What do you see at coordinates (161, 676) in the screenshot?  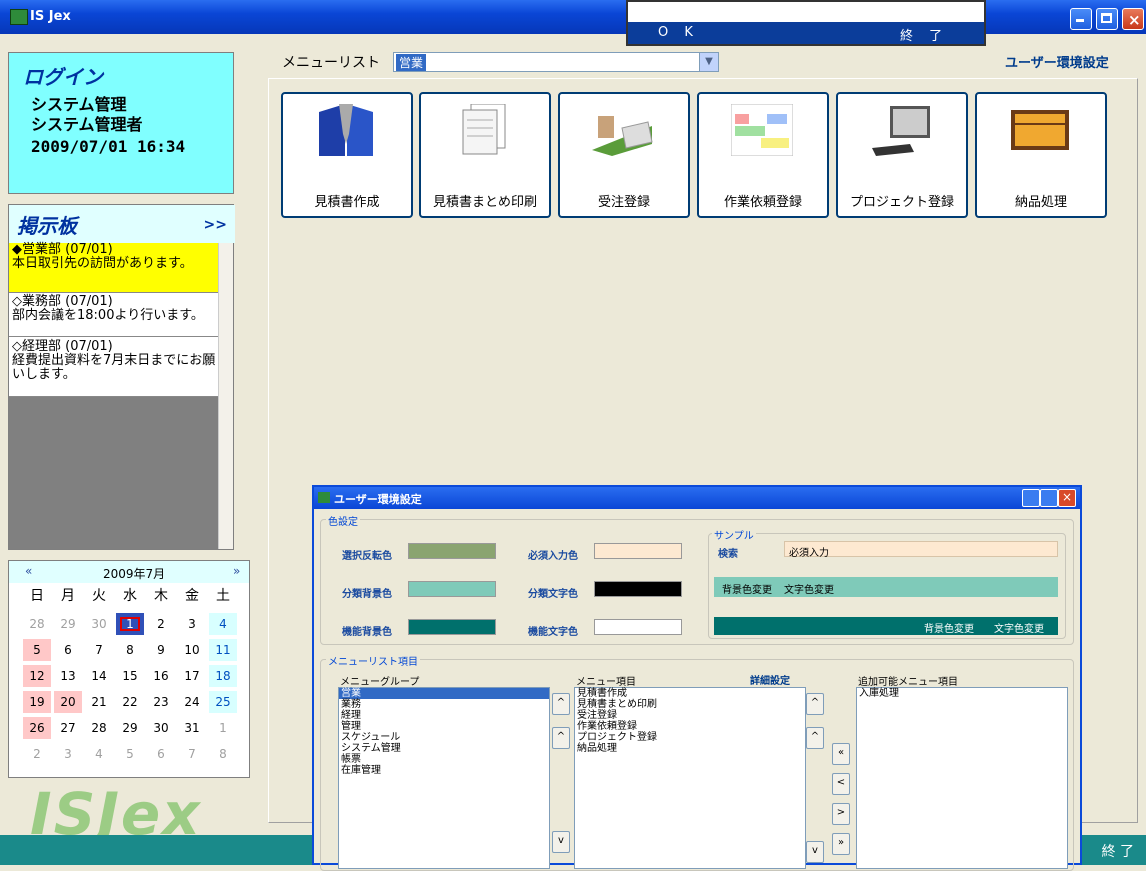 I see `calendar-day: 16` at bounding box center [161, 676].